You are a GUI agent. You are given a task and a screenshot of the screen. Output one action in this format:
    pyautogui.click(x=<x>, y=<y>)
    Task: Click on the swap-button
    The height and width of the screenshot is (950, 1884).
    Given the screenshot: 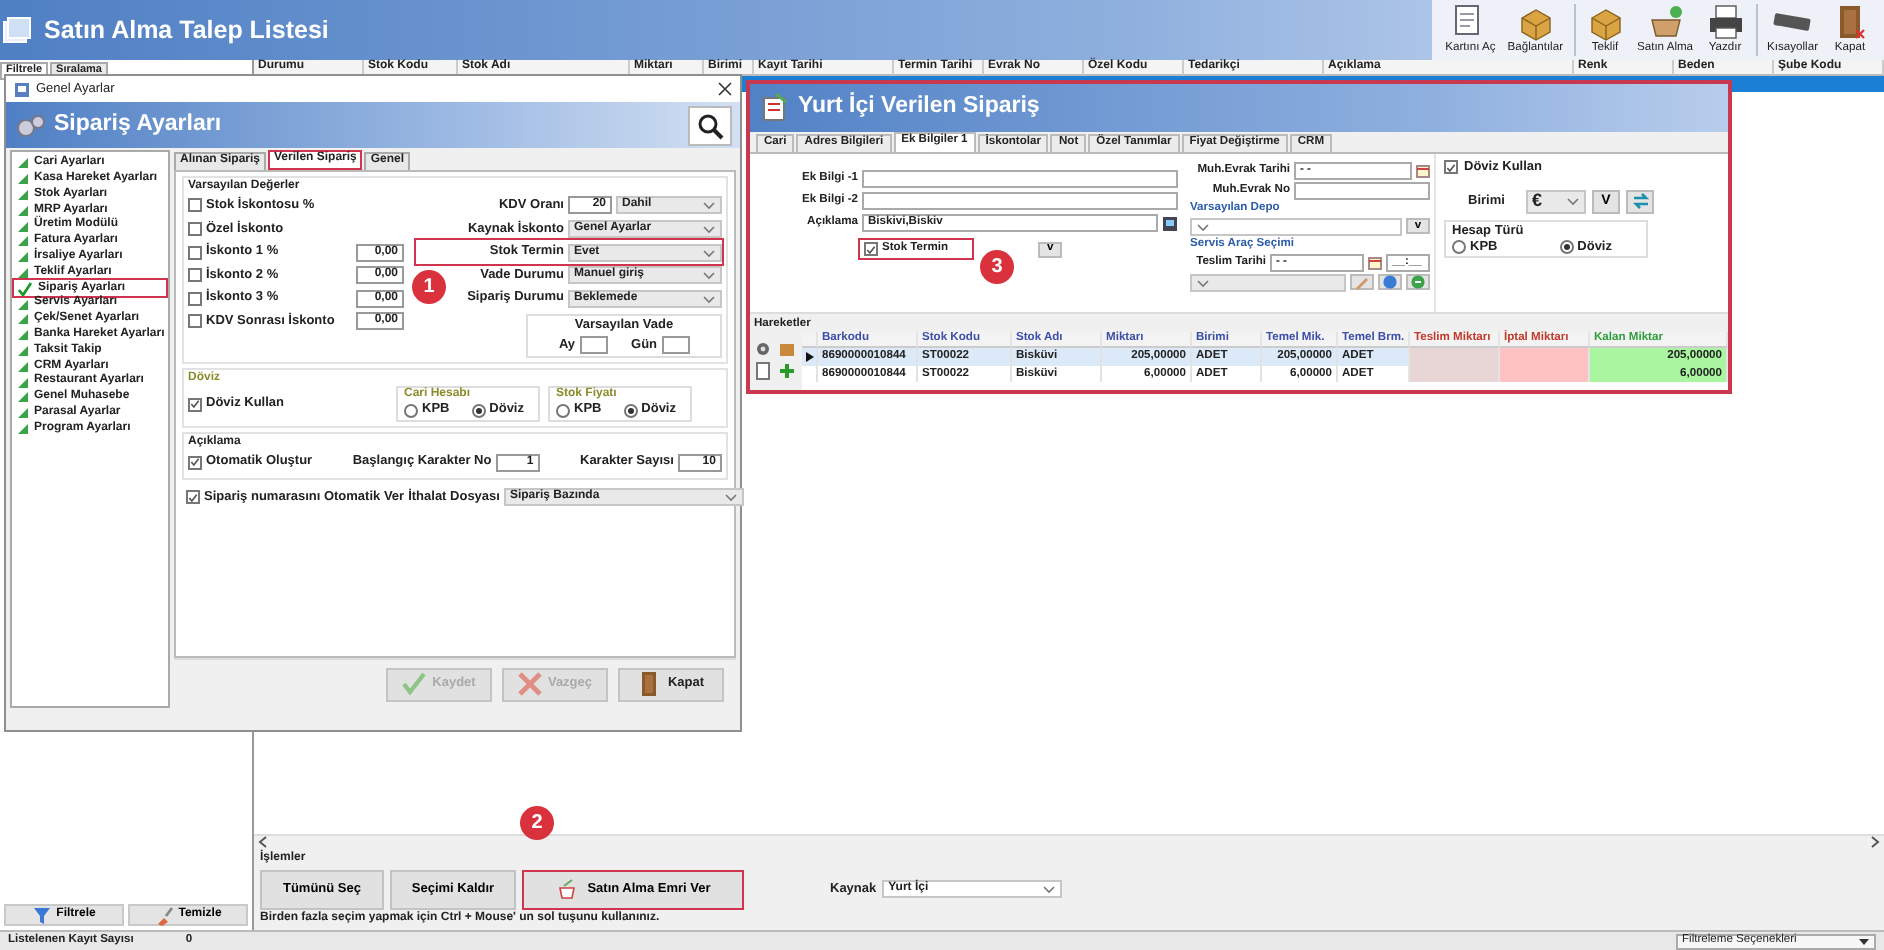 What is the action you would take?
    pyautogui.click(x=1640, y=201)
    